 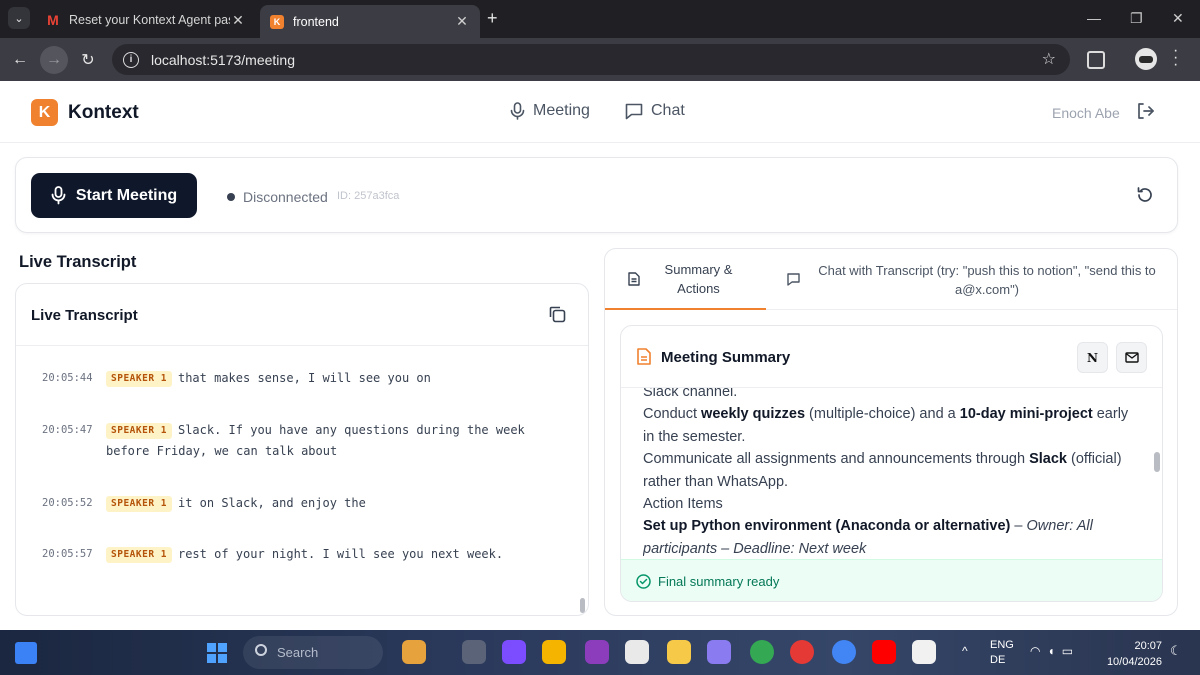 I want to click on nav-meeting: Meeting, so click(x=550, y=111).